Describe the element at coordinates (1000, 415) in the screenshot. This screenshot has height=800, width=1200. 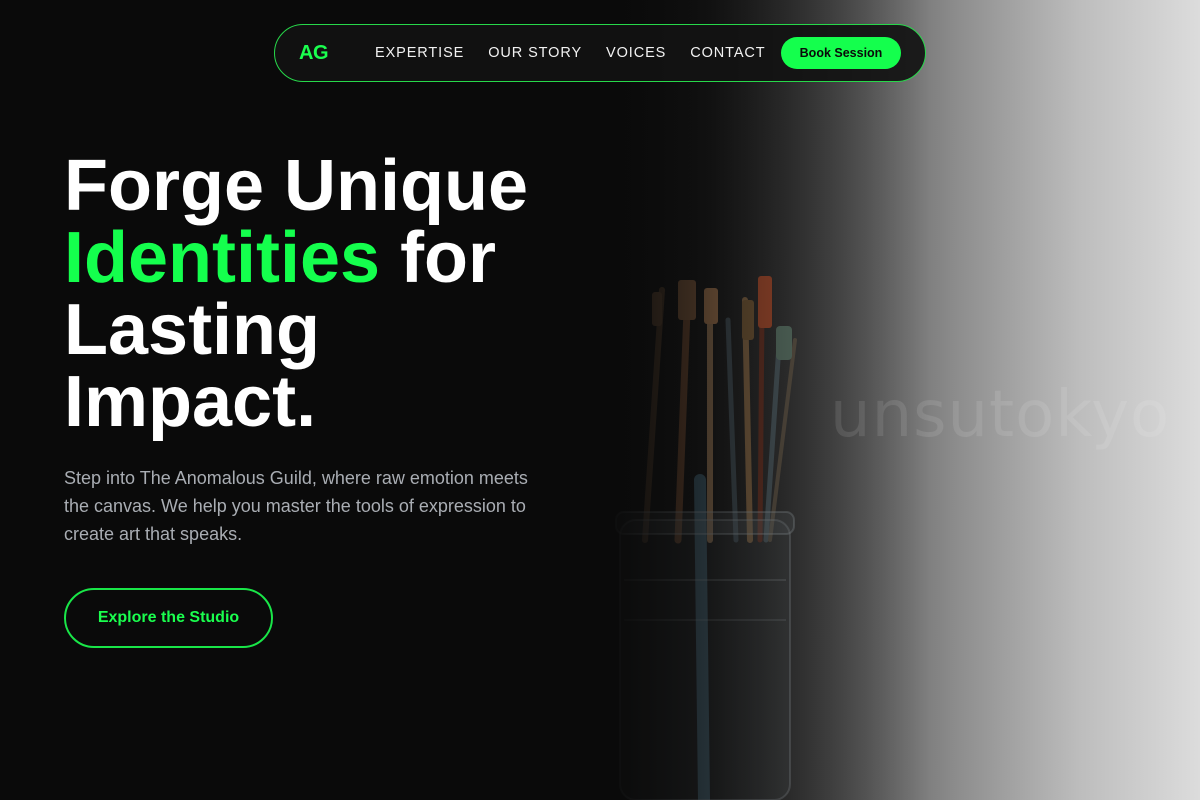
I see `image-watermark: unsutokyo` at that location.